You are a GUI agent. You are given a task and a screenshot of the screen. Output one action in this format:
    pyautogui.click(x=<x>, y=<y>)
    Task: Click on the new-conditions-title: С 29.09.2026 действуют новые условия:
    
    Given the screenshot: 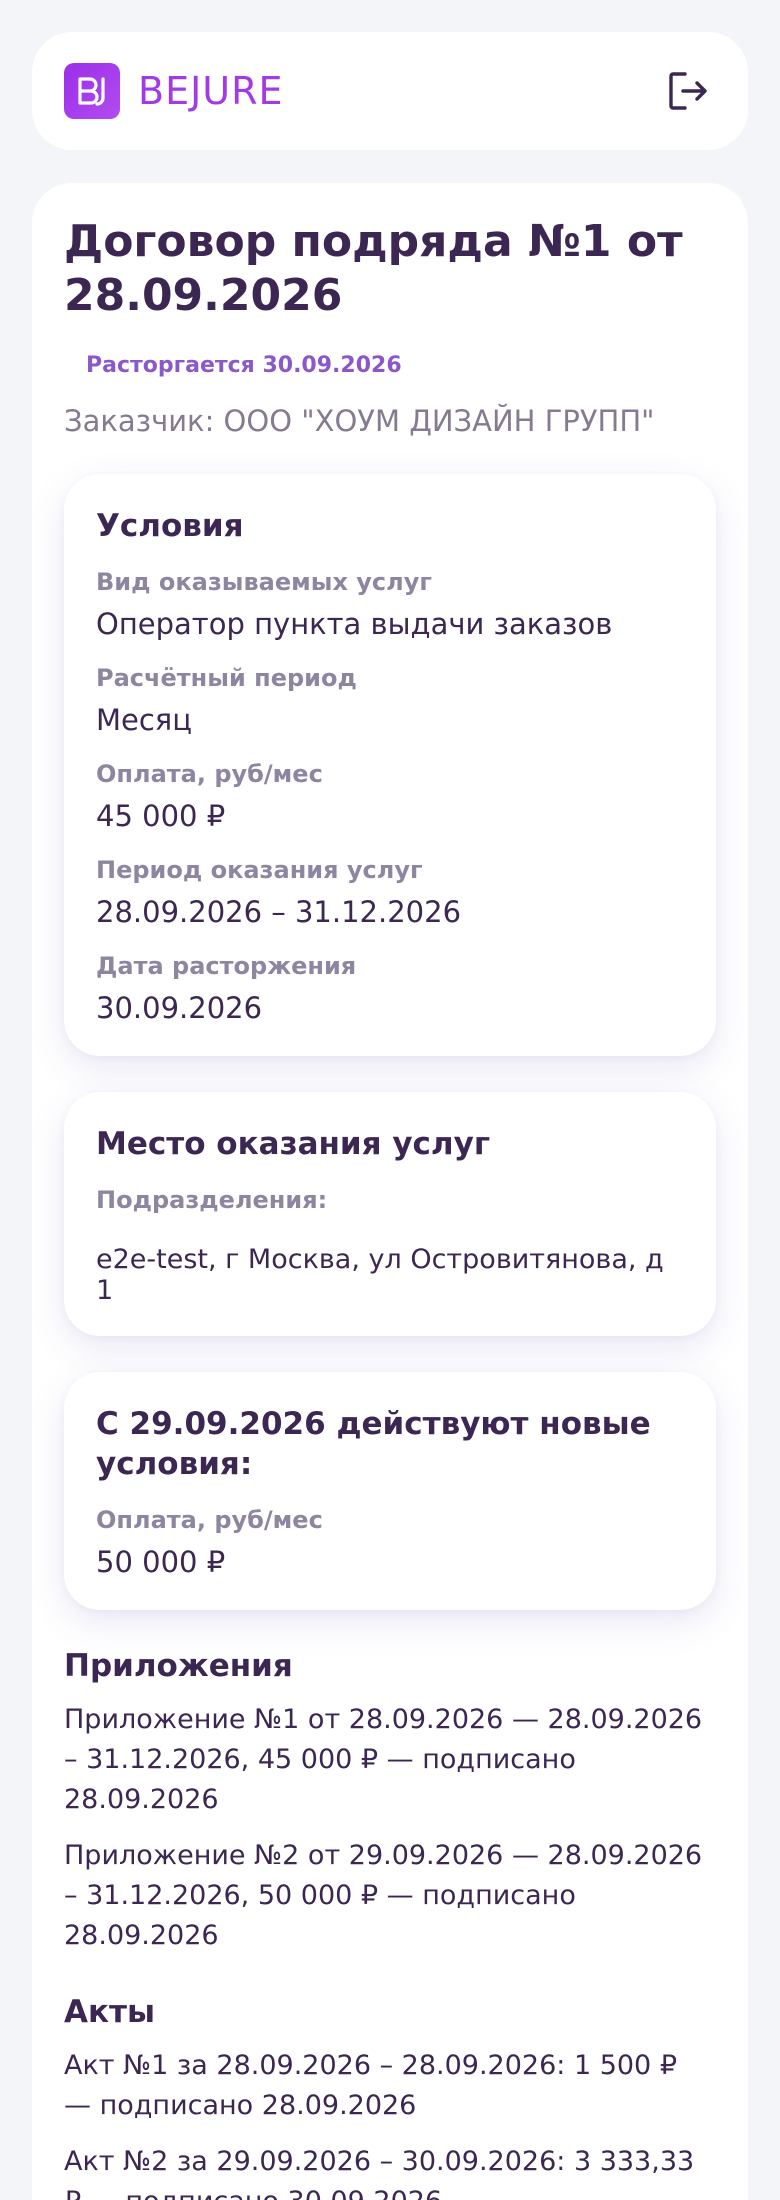 What is the action you would take?
    pyautogui.click(x=373, y=1444)
    